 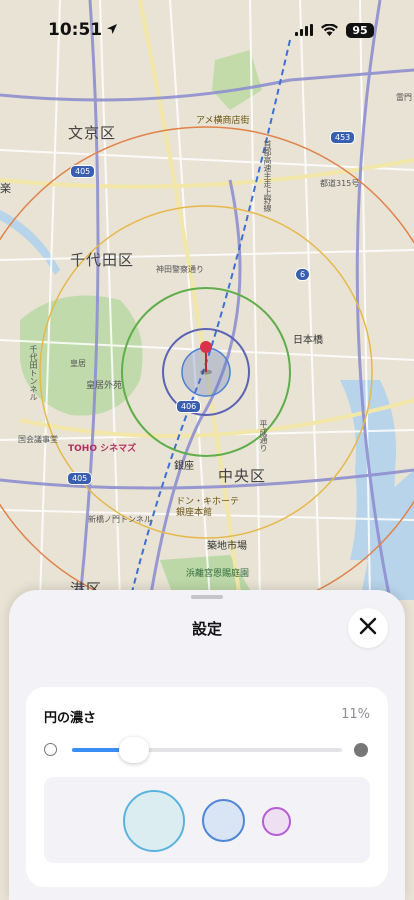 What do you see at coordinates (304, 30) in the screenshot?
I see `cellular-signal-icon` at bounding box center [304, 30].